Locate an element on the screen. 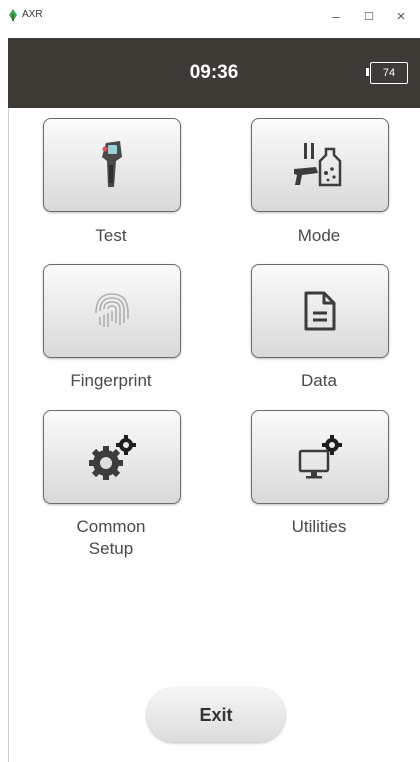 The height and width of the screenshot is (762, 420). close-button: × is located at coordinates (401, 16).